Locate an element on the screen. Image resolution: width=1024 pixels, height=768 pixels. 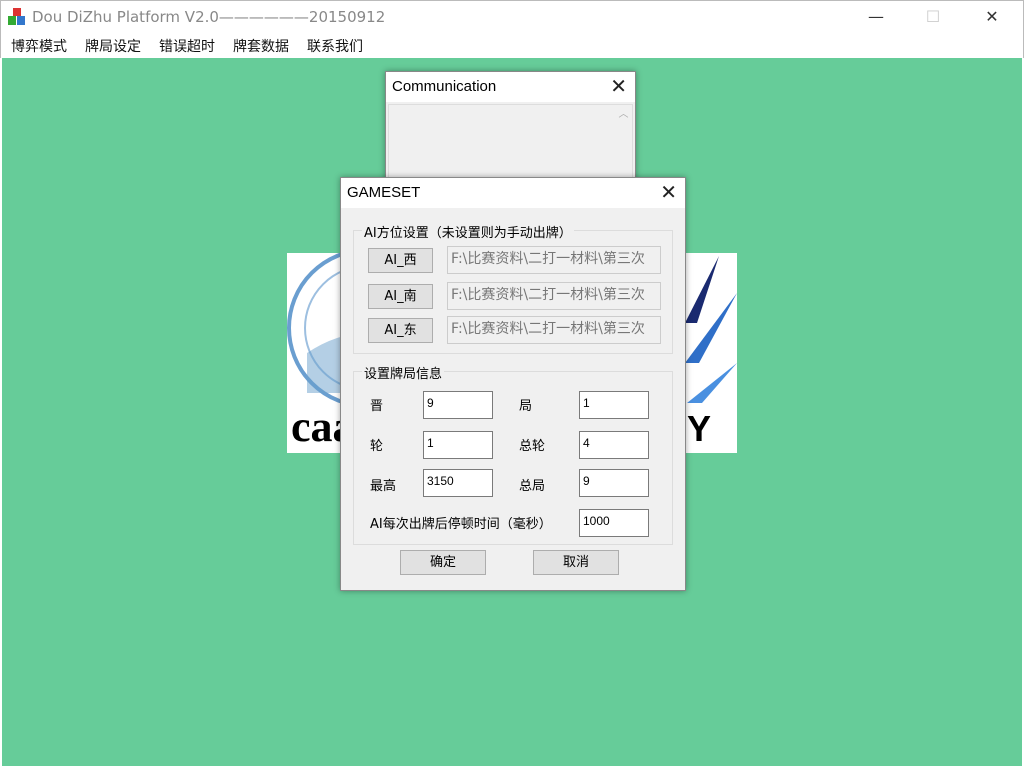
ai-group-label: AI方位设置（未设置则为手动出牌） is located at coordinates (468, 231).